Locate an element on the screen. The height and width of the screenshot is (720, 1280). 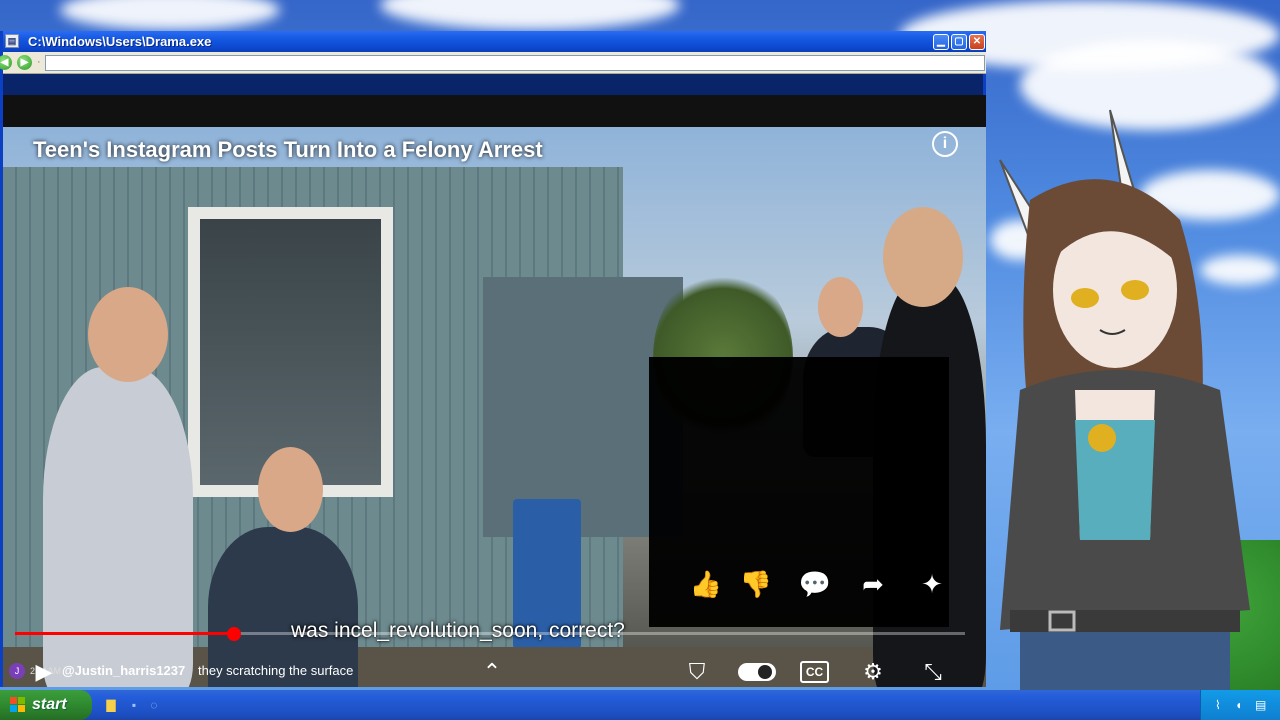
chevron-up-icon: ⌃ is located at coordinates (492, 672).